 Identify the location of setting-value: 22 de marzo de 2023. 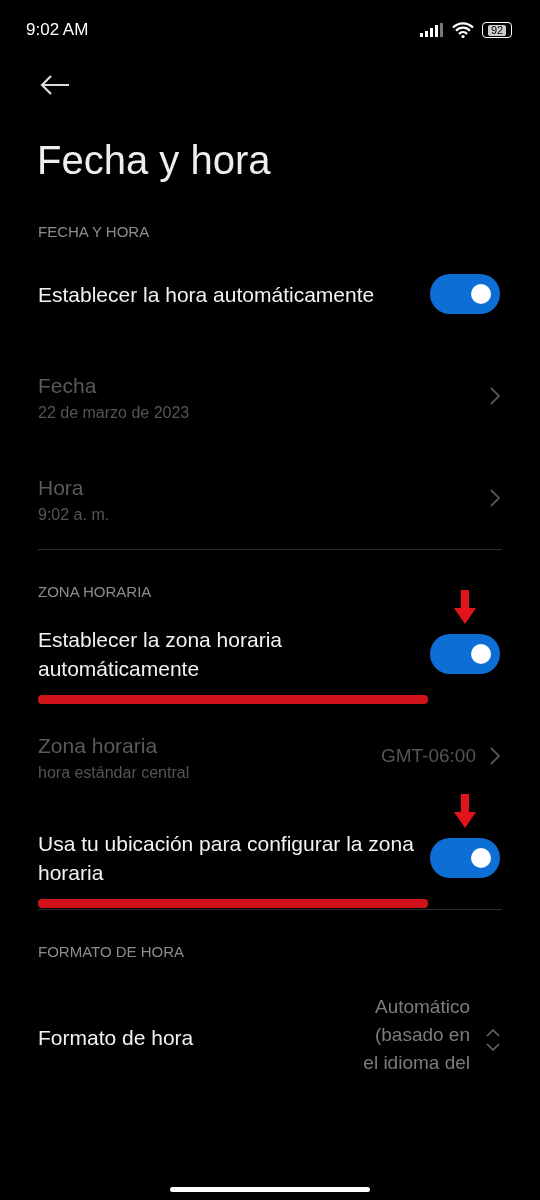
(114, 412).